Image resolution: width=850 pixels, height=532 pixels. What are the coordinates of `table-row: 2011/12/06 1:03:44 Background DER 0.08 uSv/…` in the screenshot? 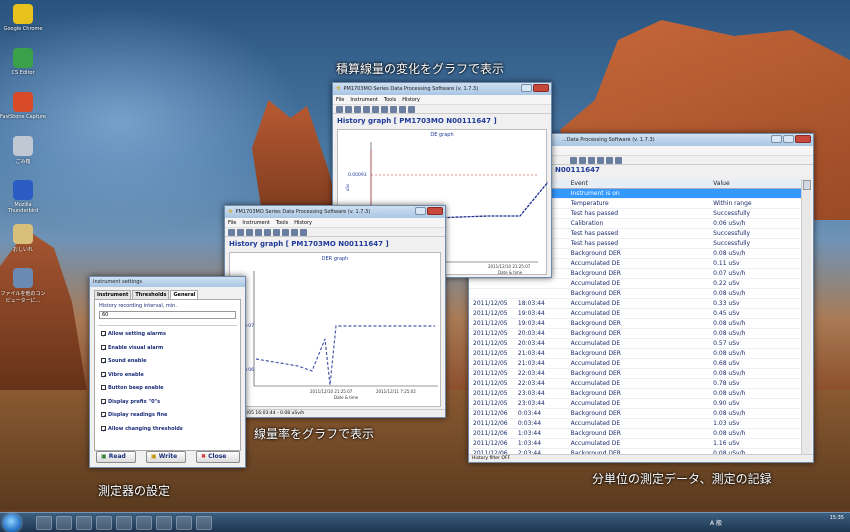 It's located at (635, 434).